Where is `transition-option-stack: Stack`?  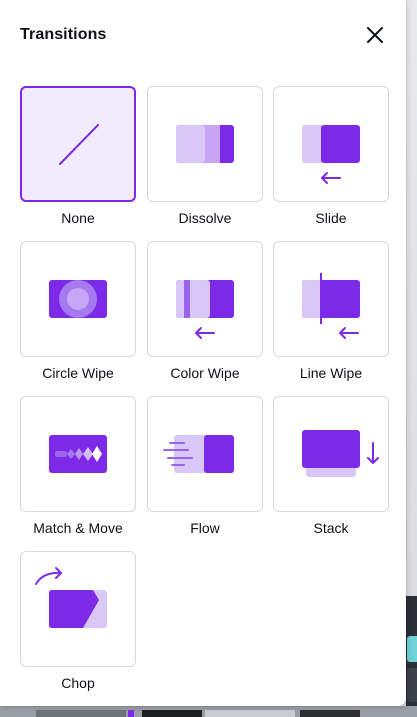 transition-option-stack: Stack is located at coordinates (331, 466).